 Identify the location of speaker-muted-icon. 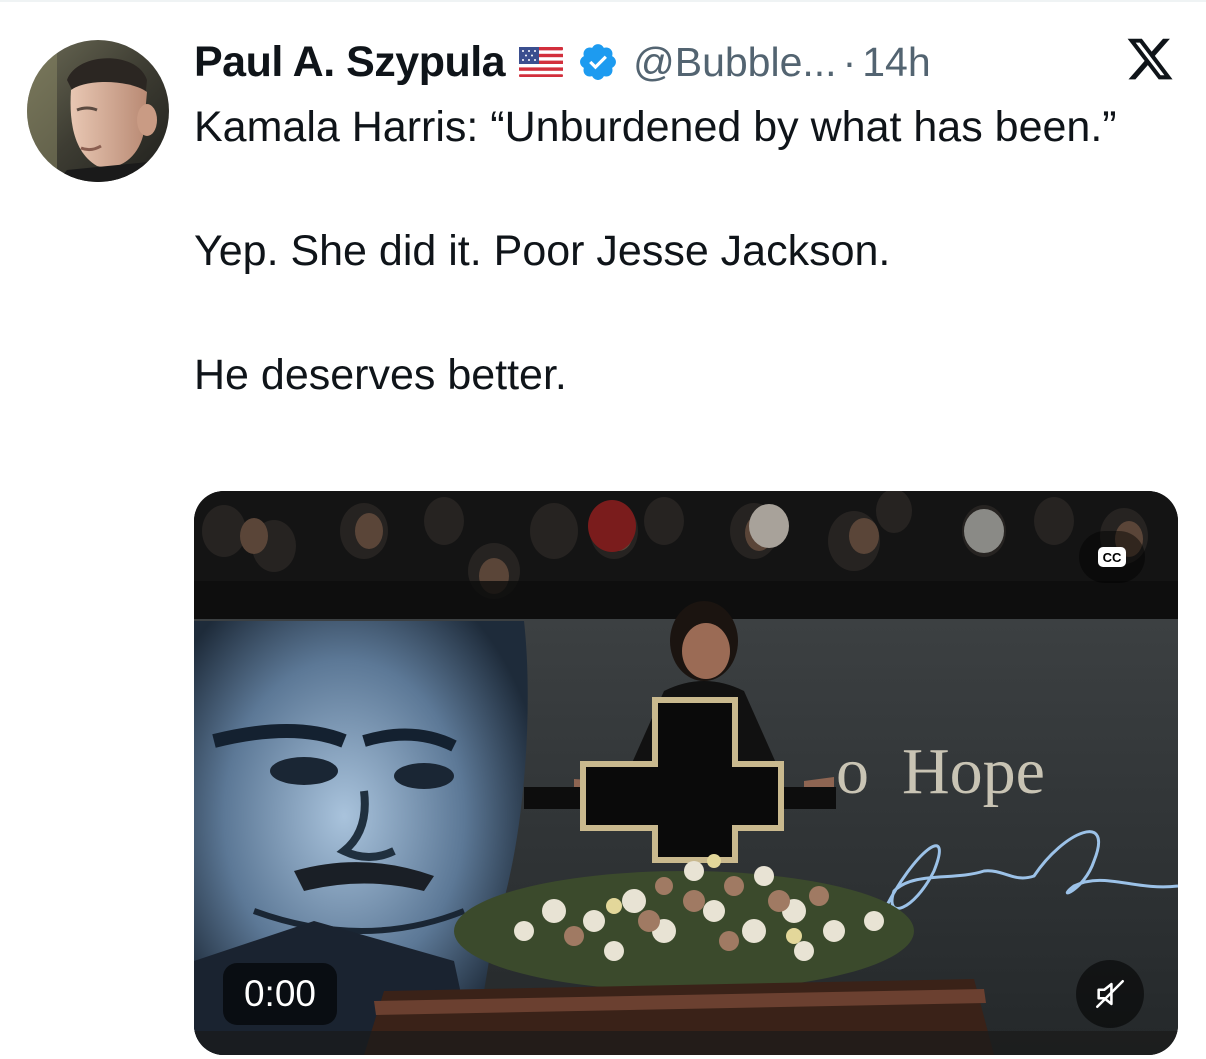
(1110, 994).